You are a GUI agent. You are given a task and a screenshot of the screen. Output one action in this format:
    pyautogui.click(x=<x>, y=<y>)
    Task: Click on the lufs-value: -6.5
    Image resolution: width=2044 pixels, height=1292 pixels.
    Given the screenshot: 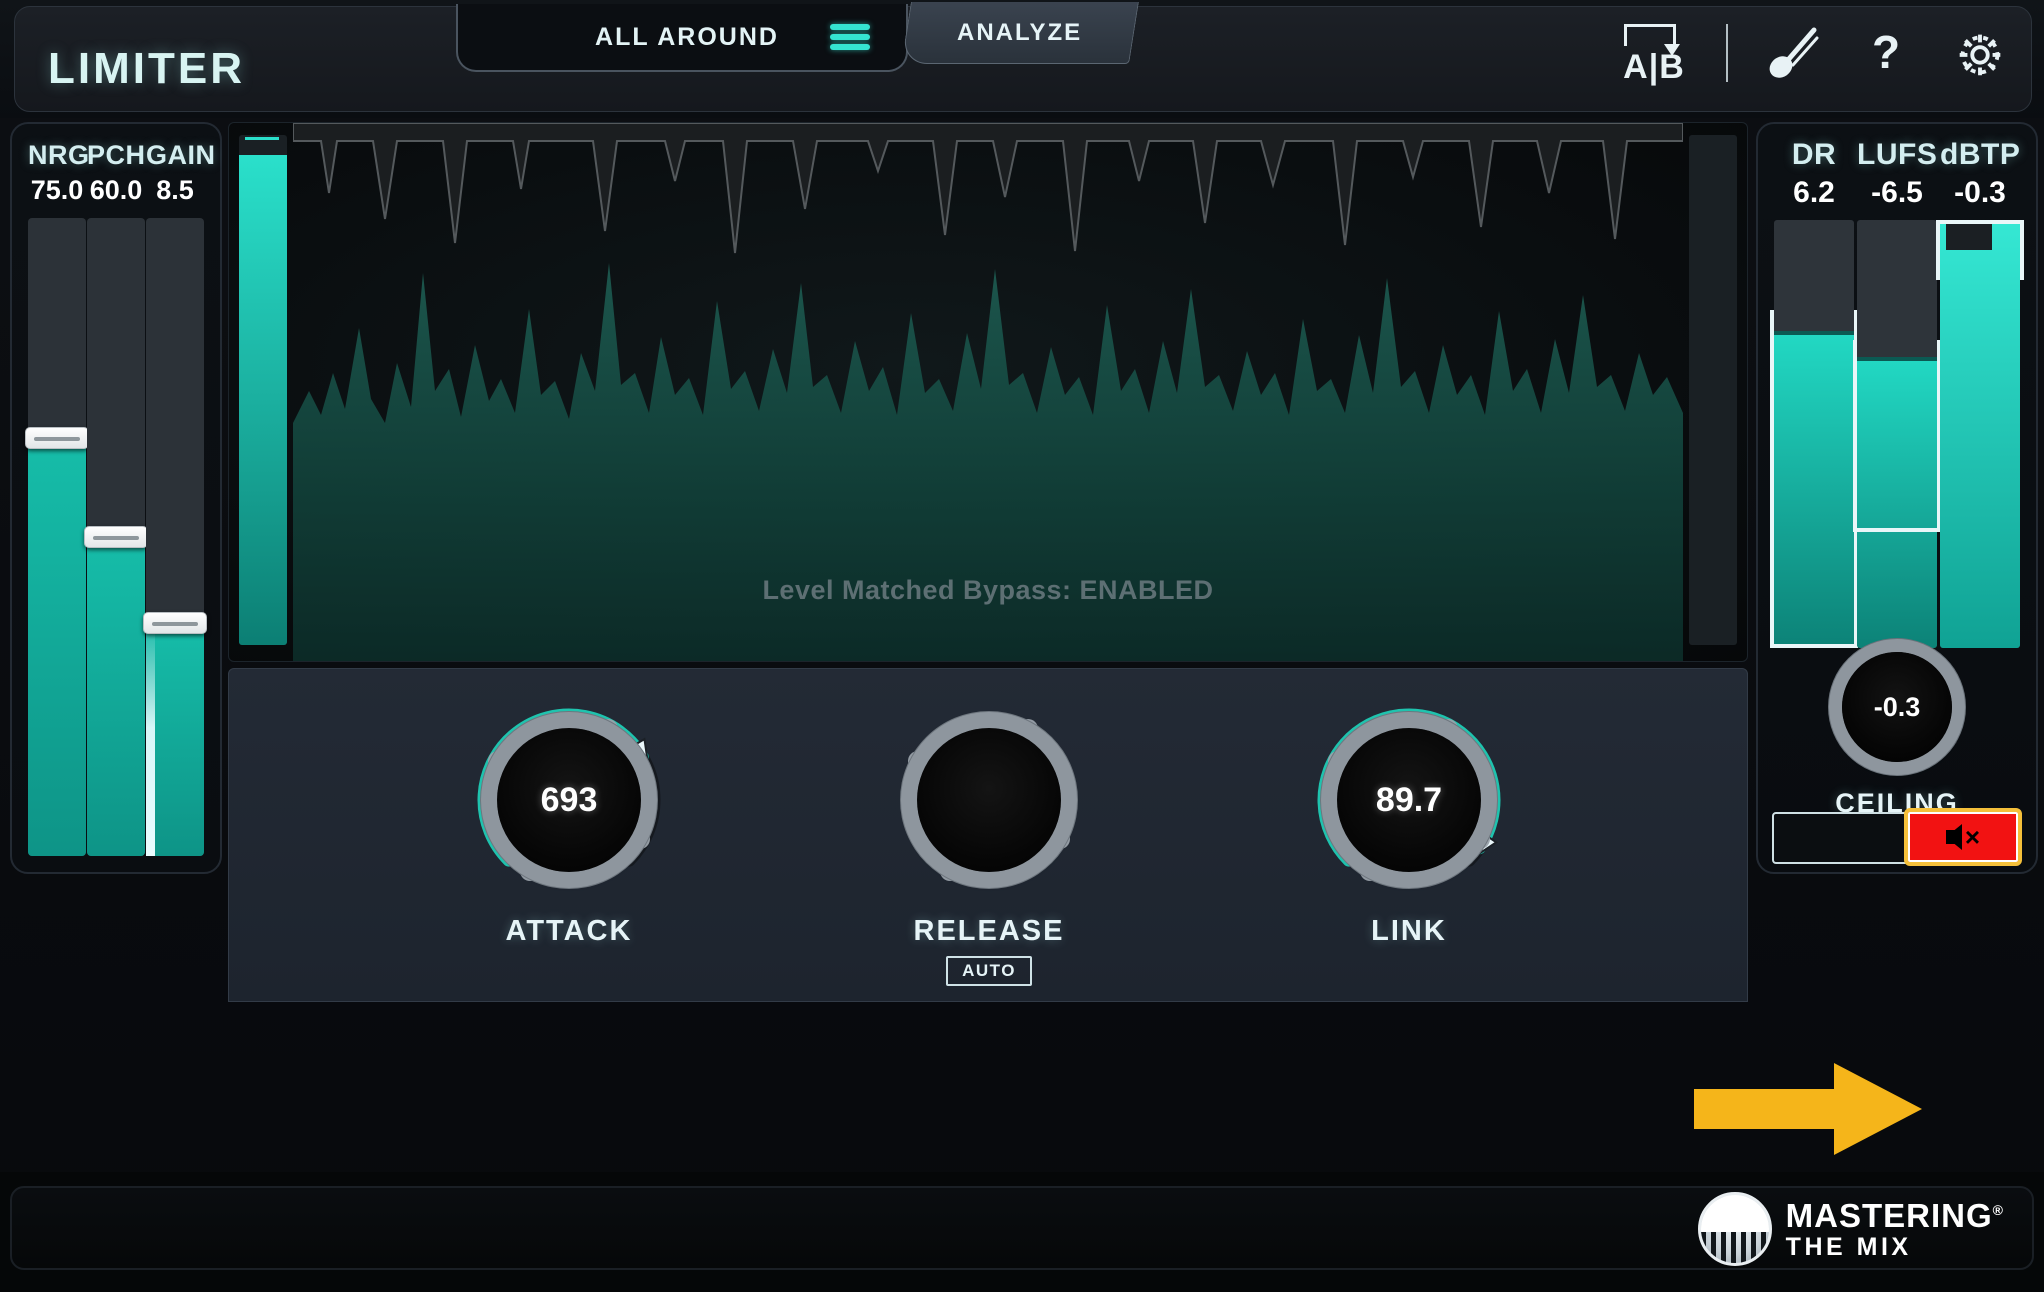 What is the action you would take?
    pyautogui.click(x=1897, y=192)
    